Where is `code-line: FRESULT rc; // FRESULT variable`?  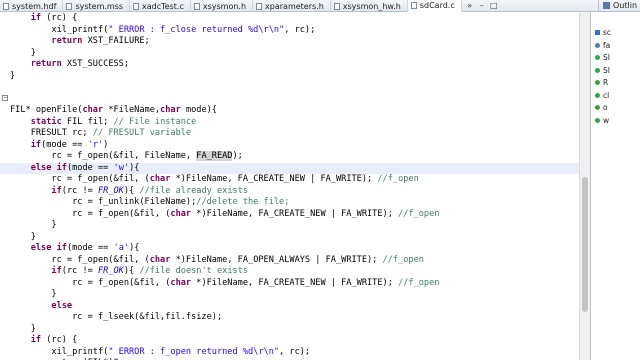
code-line: FRESULT rc; // FRESULT variable is located at coordinates (100, 133).